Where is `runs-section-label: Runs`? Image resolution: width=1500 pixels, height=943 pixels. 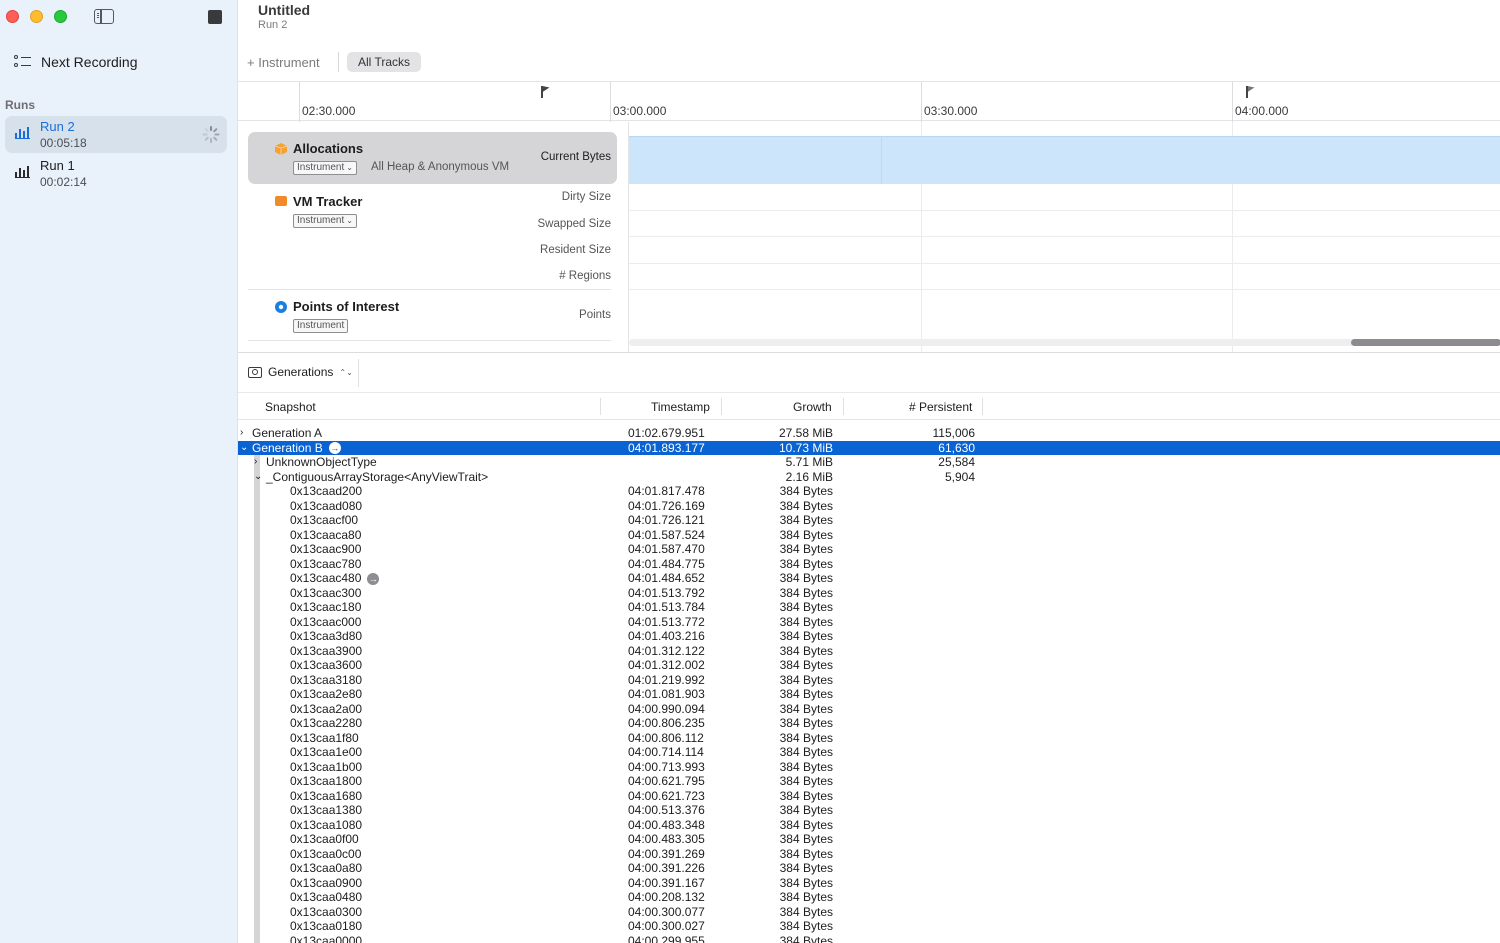
runs-section-label: Runs is located at coordinates (20, 105).